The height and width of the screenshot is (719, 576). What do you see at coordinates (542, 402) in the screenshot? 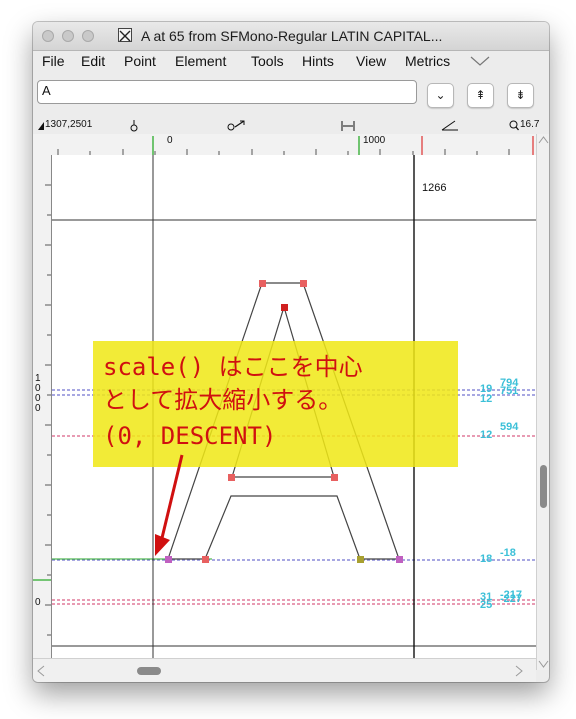
I see `vertical-scrollbar` at bounding box center [542, 402].